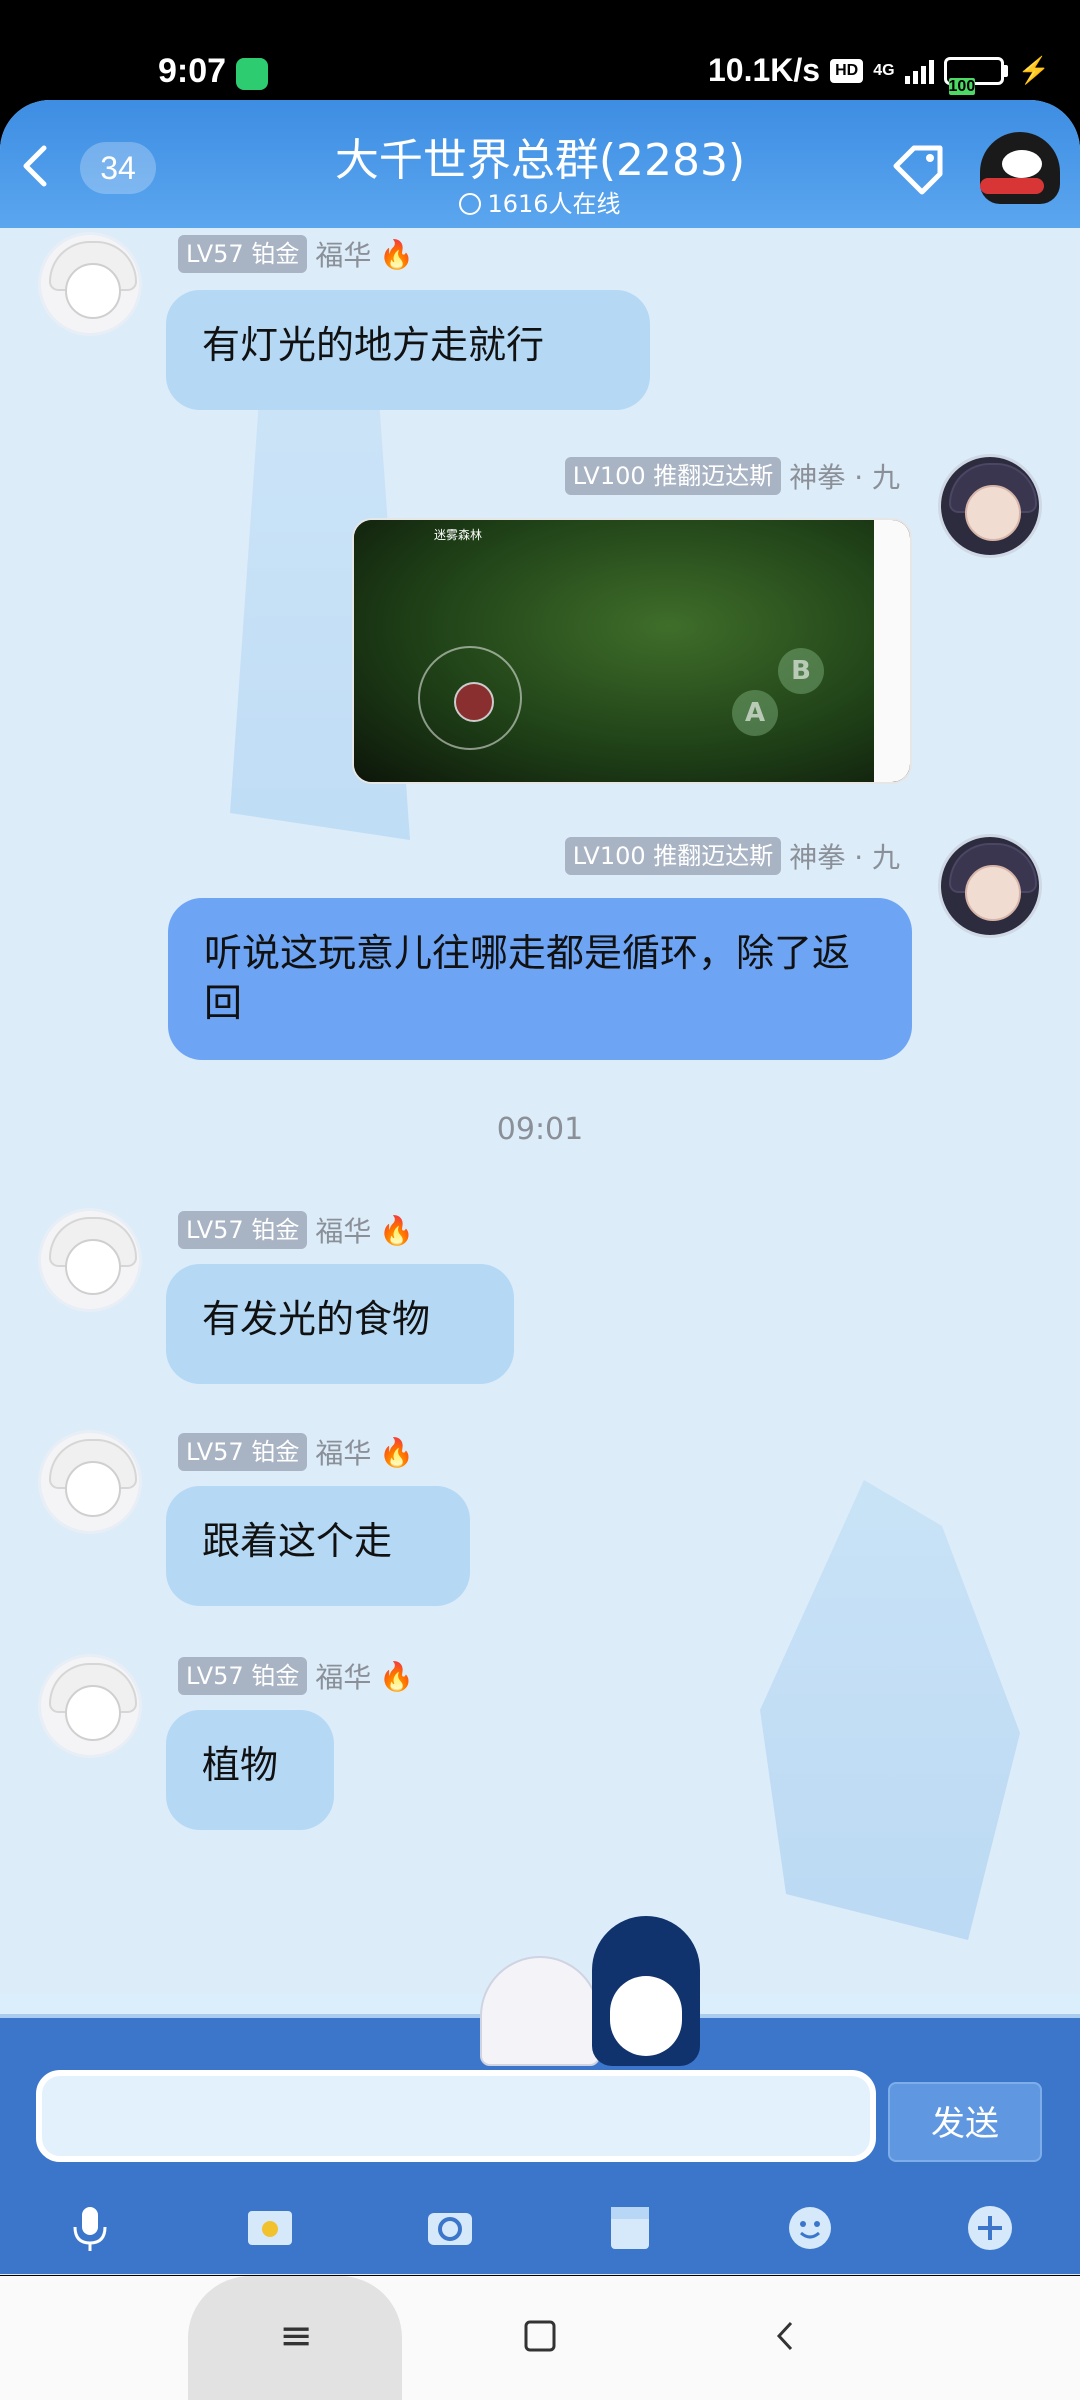  What do you see at coordinates (470, 204) in the screenshot?
I see `online-icon` at bounding box center [470, 204].